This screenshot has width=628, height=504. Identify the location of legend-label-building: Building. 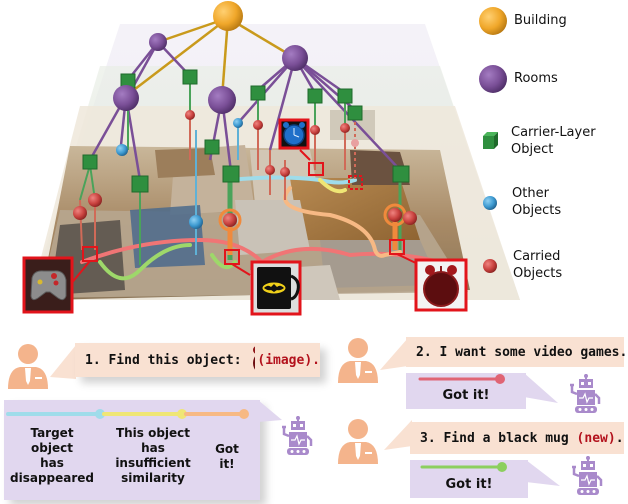
(540, 20).